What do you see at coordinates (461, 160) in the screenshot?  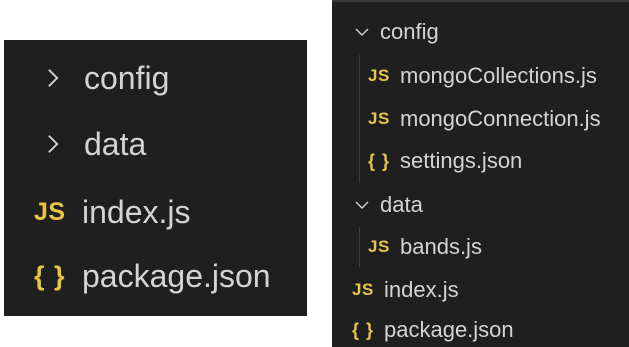 I see `tree-item-label: settings.json` at bounding box center [461, 160].